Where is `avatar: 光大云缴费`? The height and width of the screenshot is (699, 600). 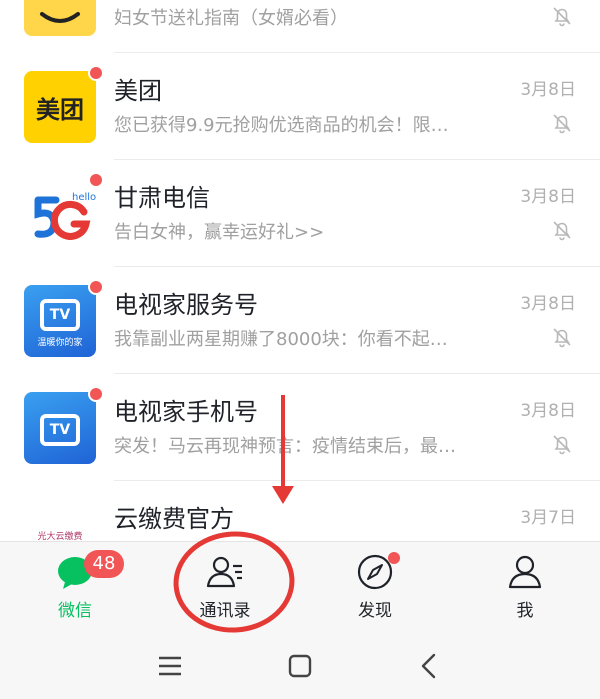
avatar: 光大云缴费 is located at coordinates (60, 520).